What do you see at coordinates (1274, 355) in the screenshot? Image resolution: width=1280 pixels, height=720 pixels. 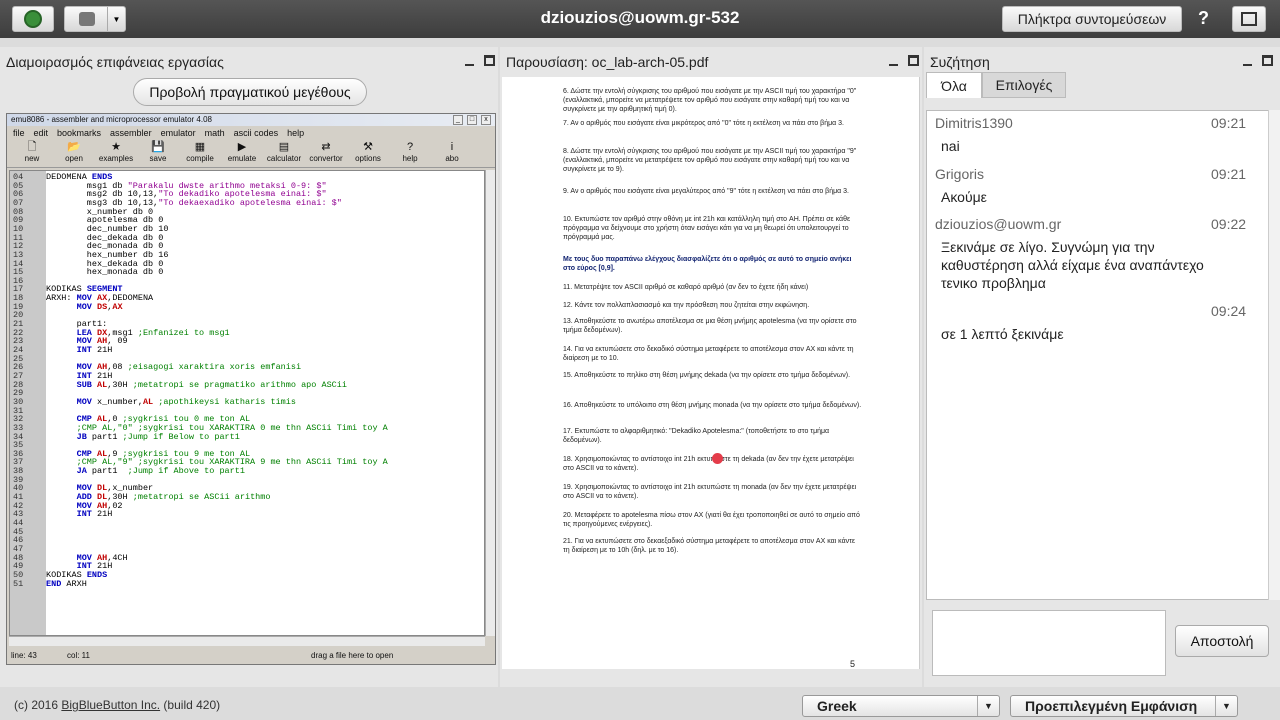 I see `chat-scrollbar` at bounding box center [1274, 355].